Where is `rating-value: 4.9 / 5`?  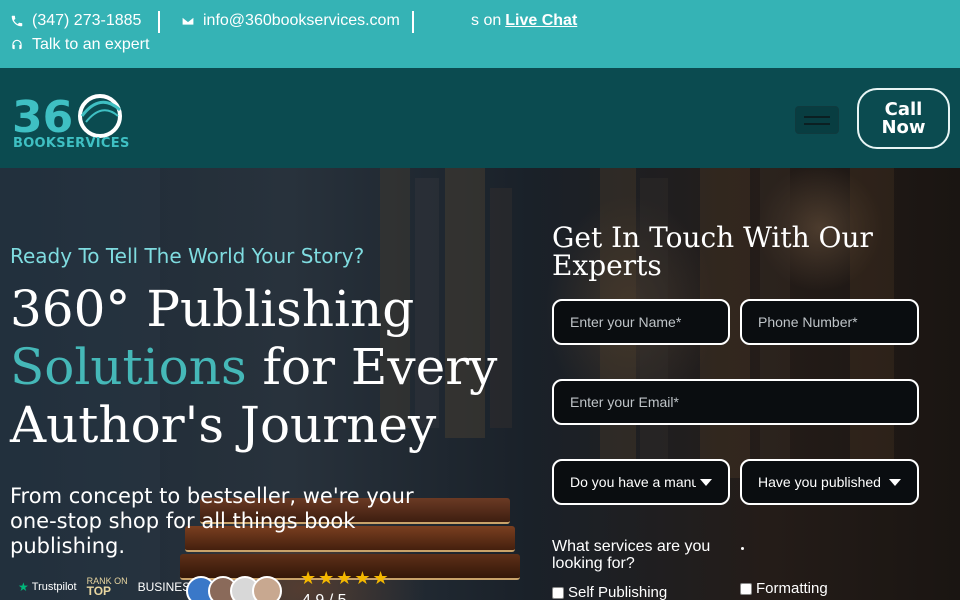
rating-value: 4.9 / 5 is located at coordinates (324, 596).